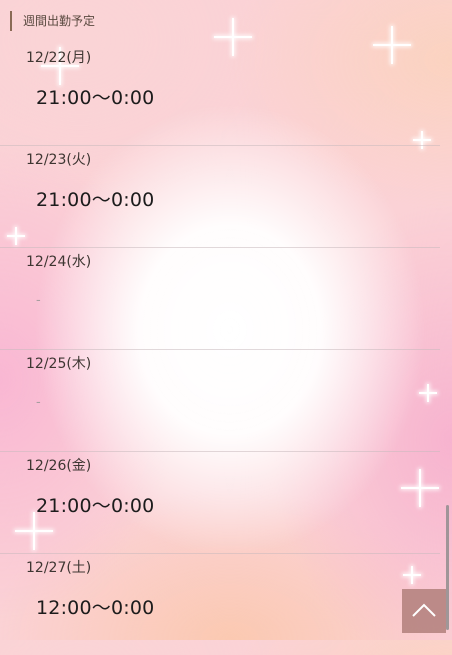 The image size is (452, 655). Describe the element at coordinates (59, 364) in the screenshot. I see `schedule-date: 12/25(木)` at that location.